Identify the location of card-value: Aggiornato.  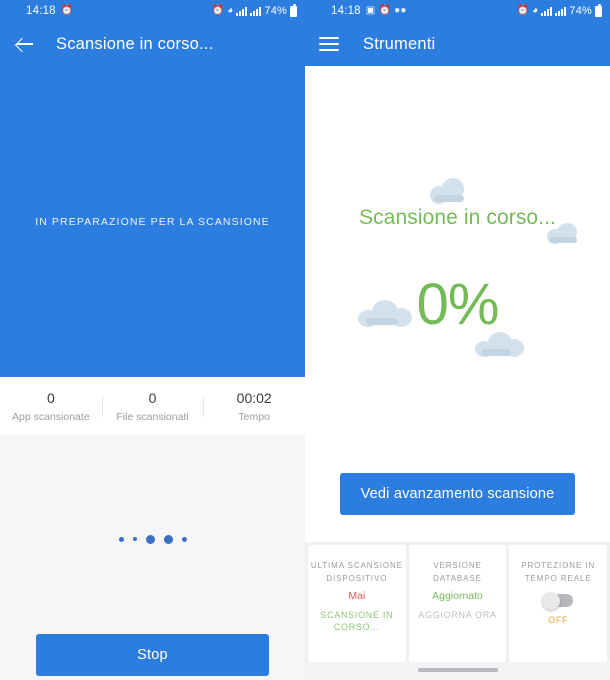
(457, 596).